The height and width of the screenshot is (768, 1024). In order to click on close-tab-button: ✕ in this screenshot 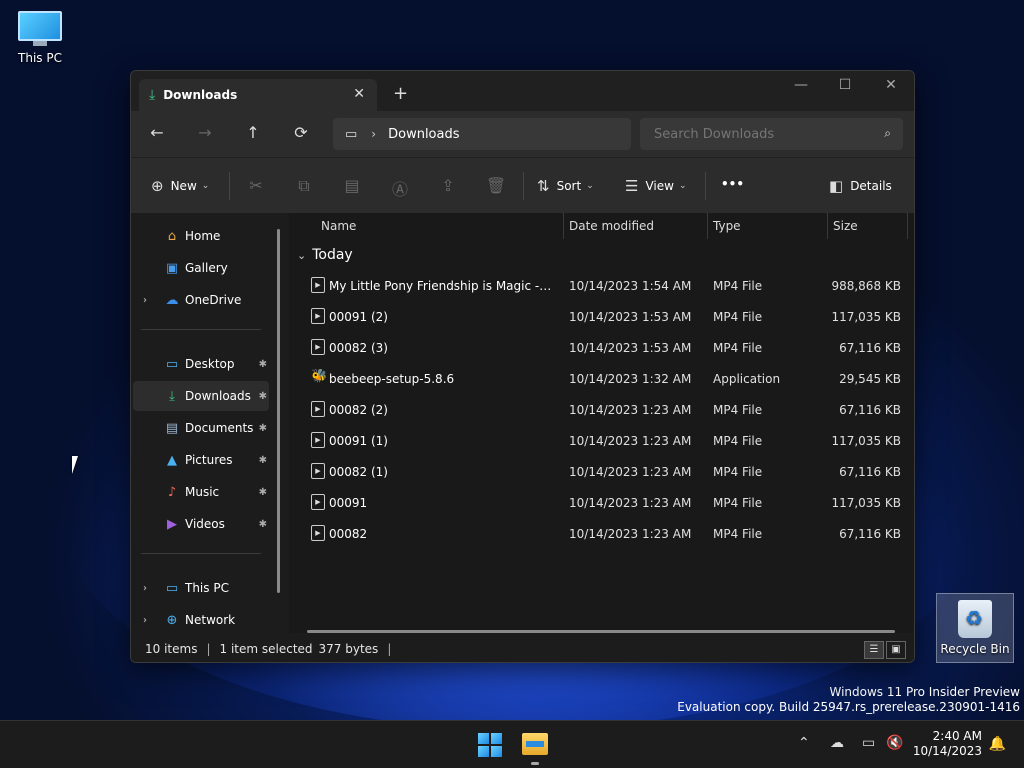, I will do `click(359, 94)`.